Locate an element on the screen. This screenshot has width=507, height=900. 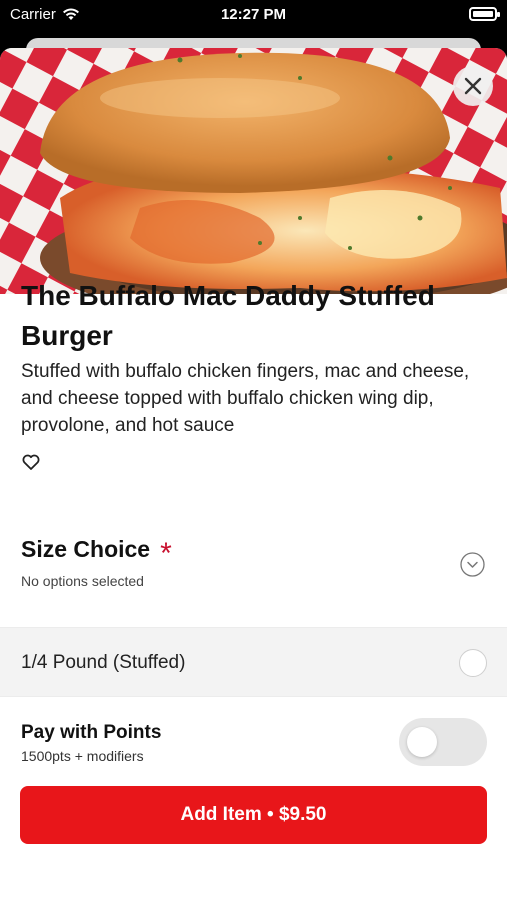
close-button is located at coordinates (473, 86).